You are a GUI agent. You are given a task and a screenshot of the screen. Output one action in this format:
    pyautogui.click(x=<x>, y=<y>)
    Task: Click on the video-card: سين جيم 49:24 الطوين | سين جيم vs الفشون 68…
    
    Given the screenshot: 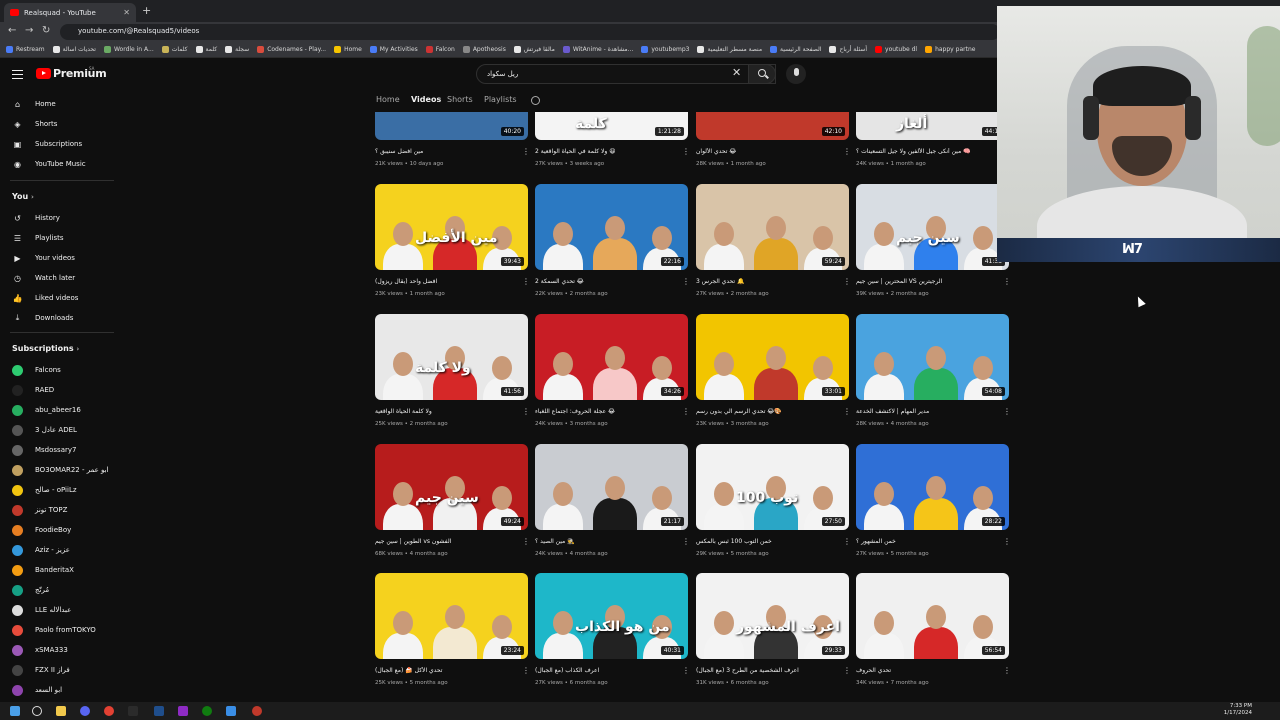 What is the action you would take?
    pyautogui.click(x=452, y=504)
    